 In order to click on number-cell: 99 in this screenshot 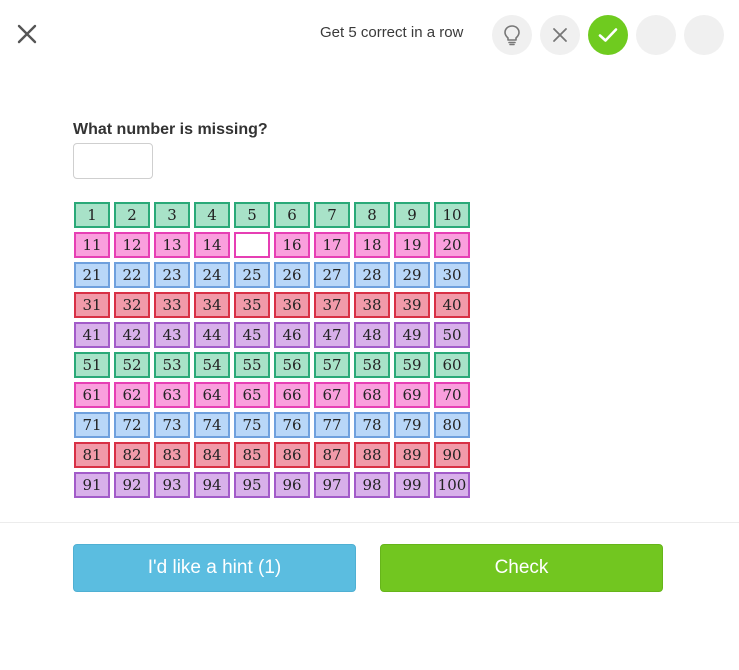, I will do `click(412, 485)`.